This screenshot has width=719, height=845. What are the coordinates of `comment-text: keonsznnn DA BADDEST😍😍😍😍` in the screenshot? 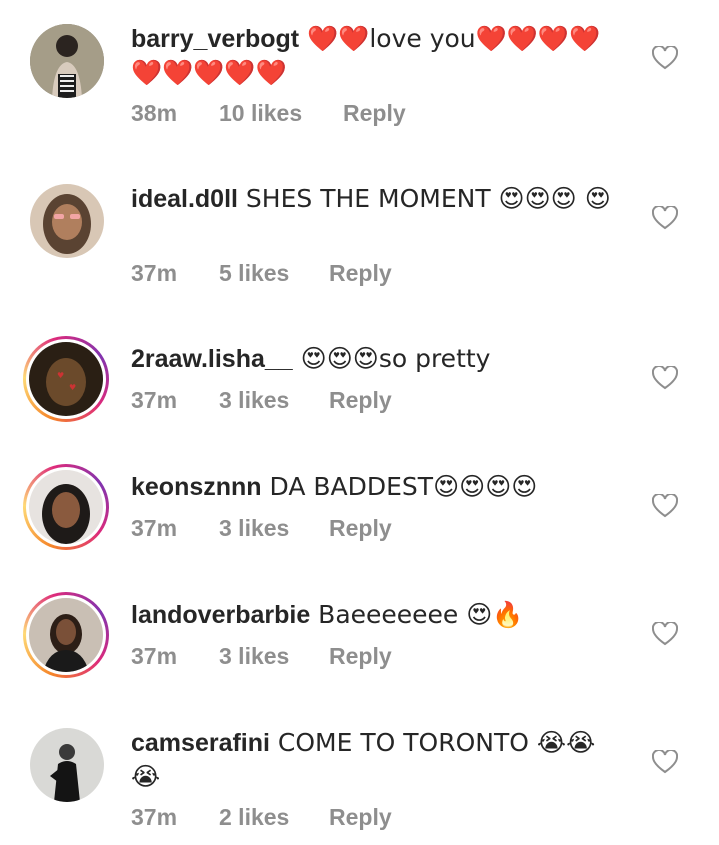 It's located at (381, 487).